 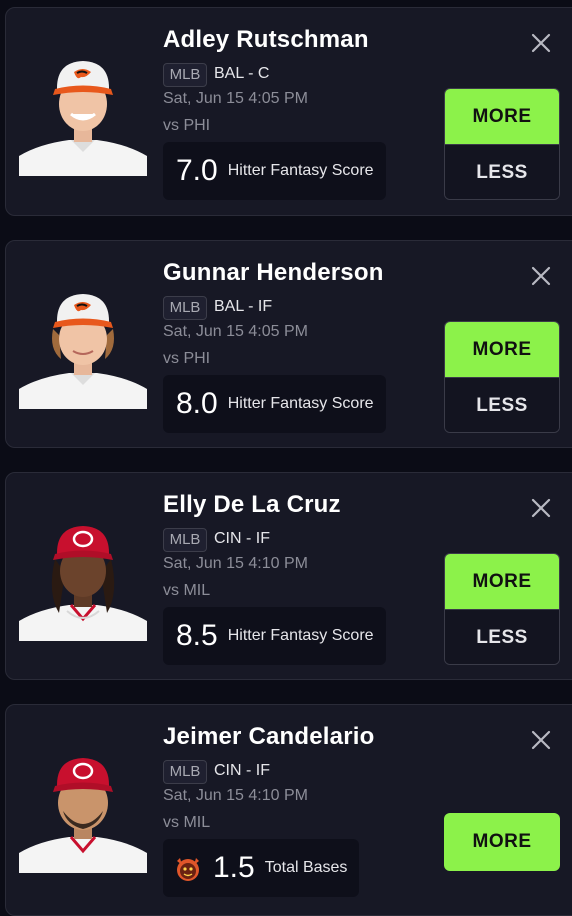 What do you see at coordinates (306, 867) in the screenshot?
I see `stat-type: Total Bases` at bounding box center [306, 867].